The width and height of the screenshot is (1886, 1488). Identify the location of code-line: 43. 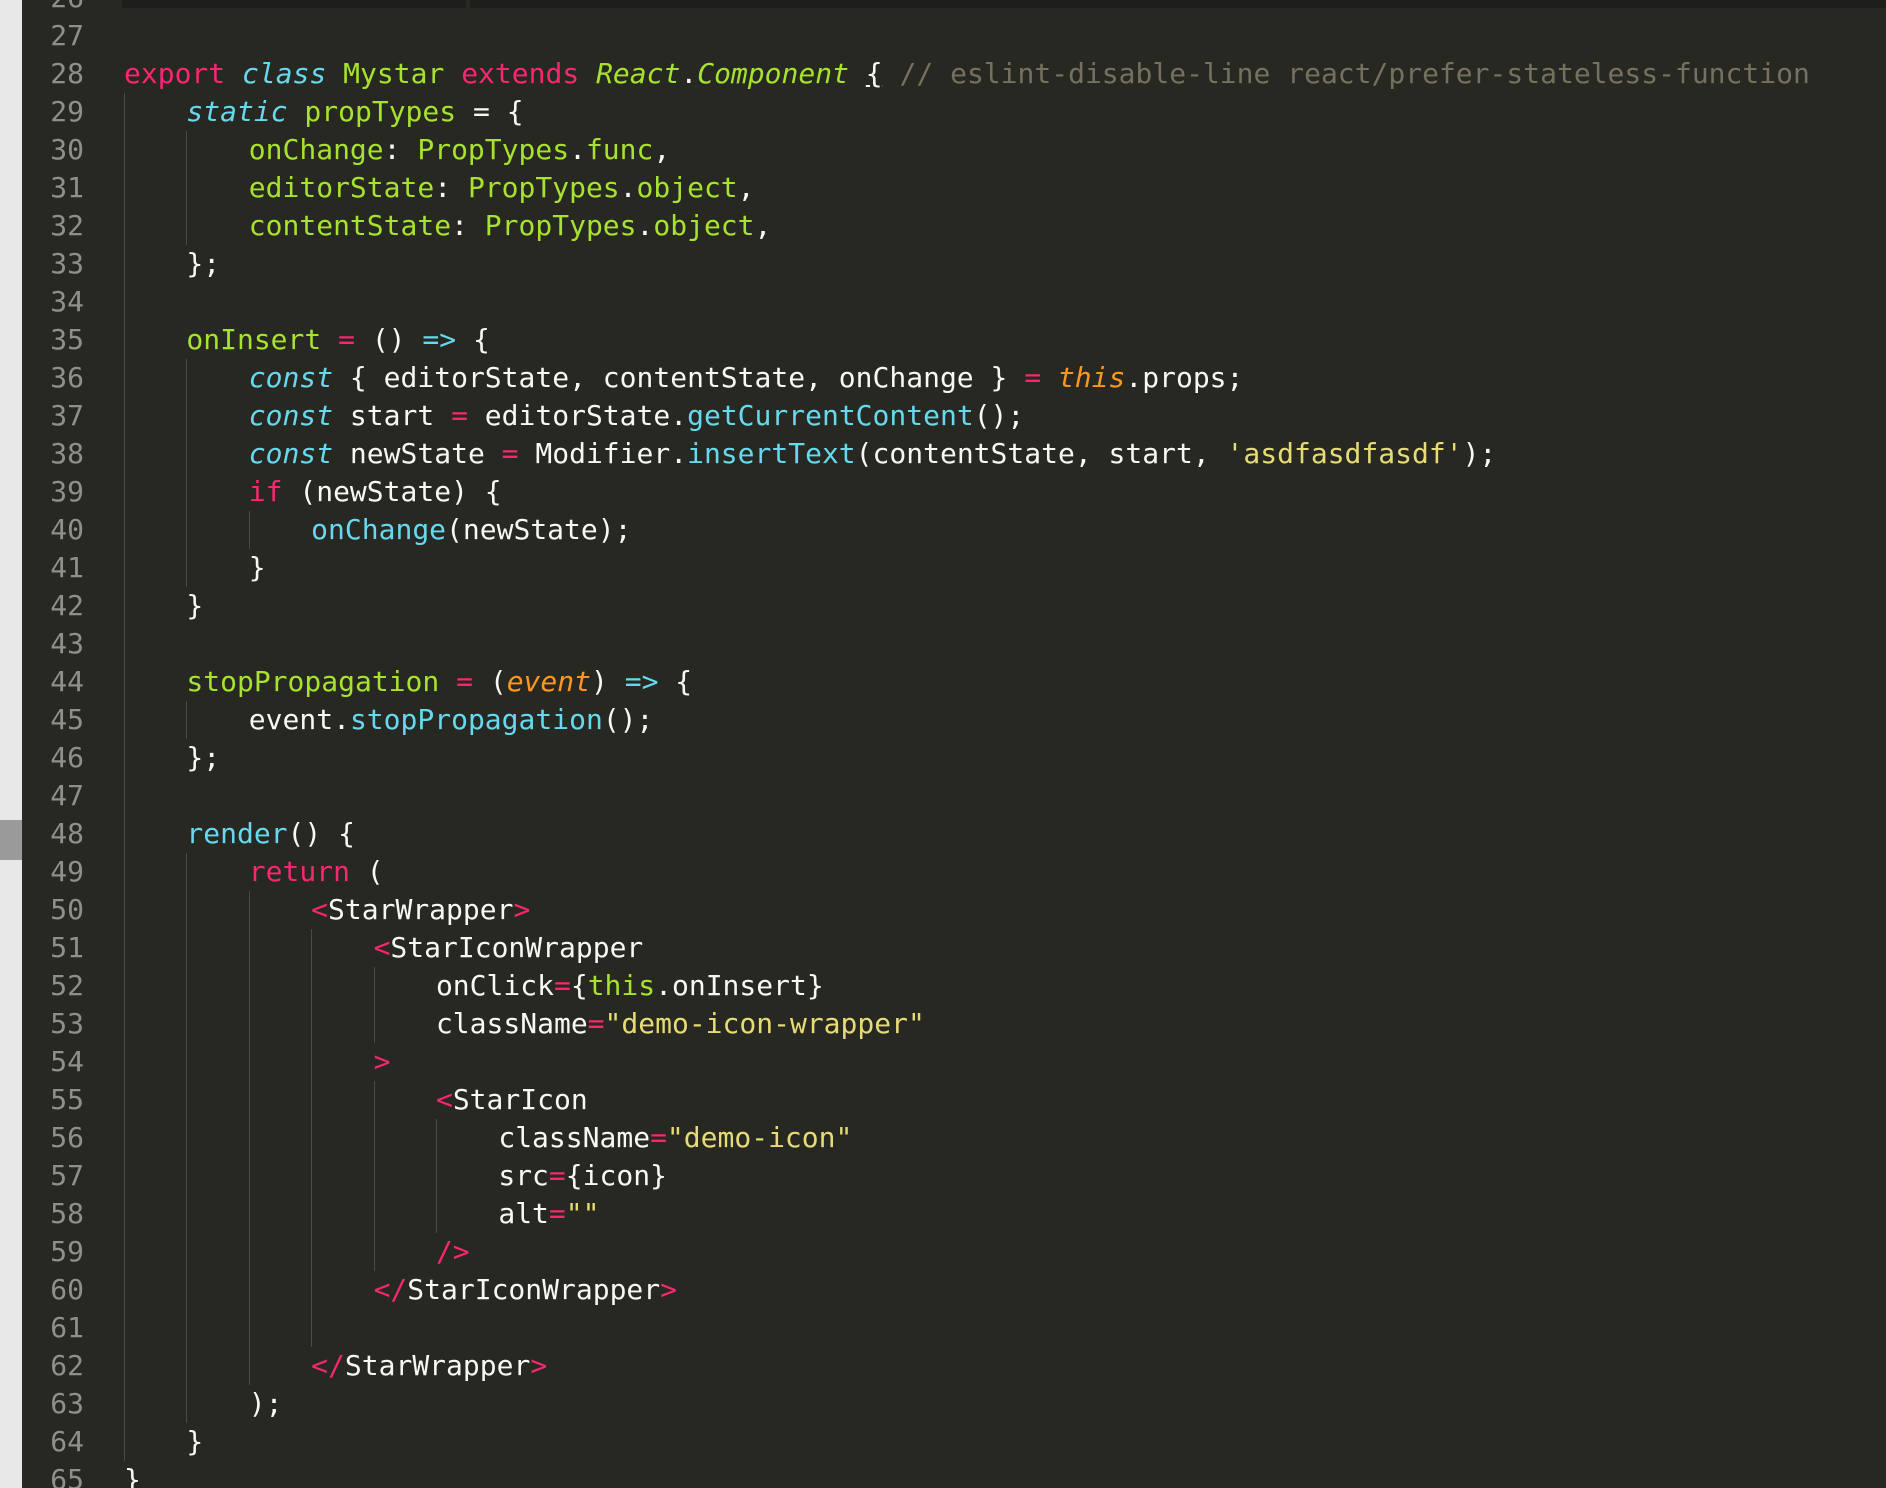
(954, 644).